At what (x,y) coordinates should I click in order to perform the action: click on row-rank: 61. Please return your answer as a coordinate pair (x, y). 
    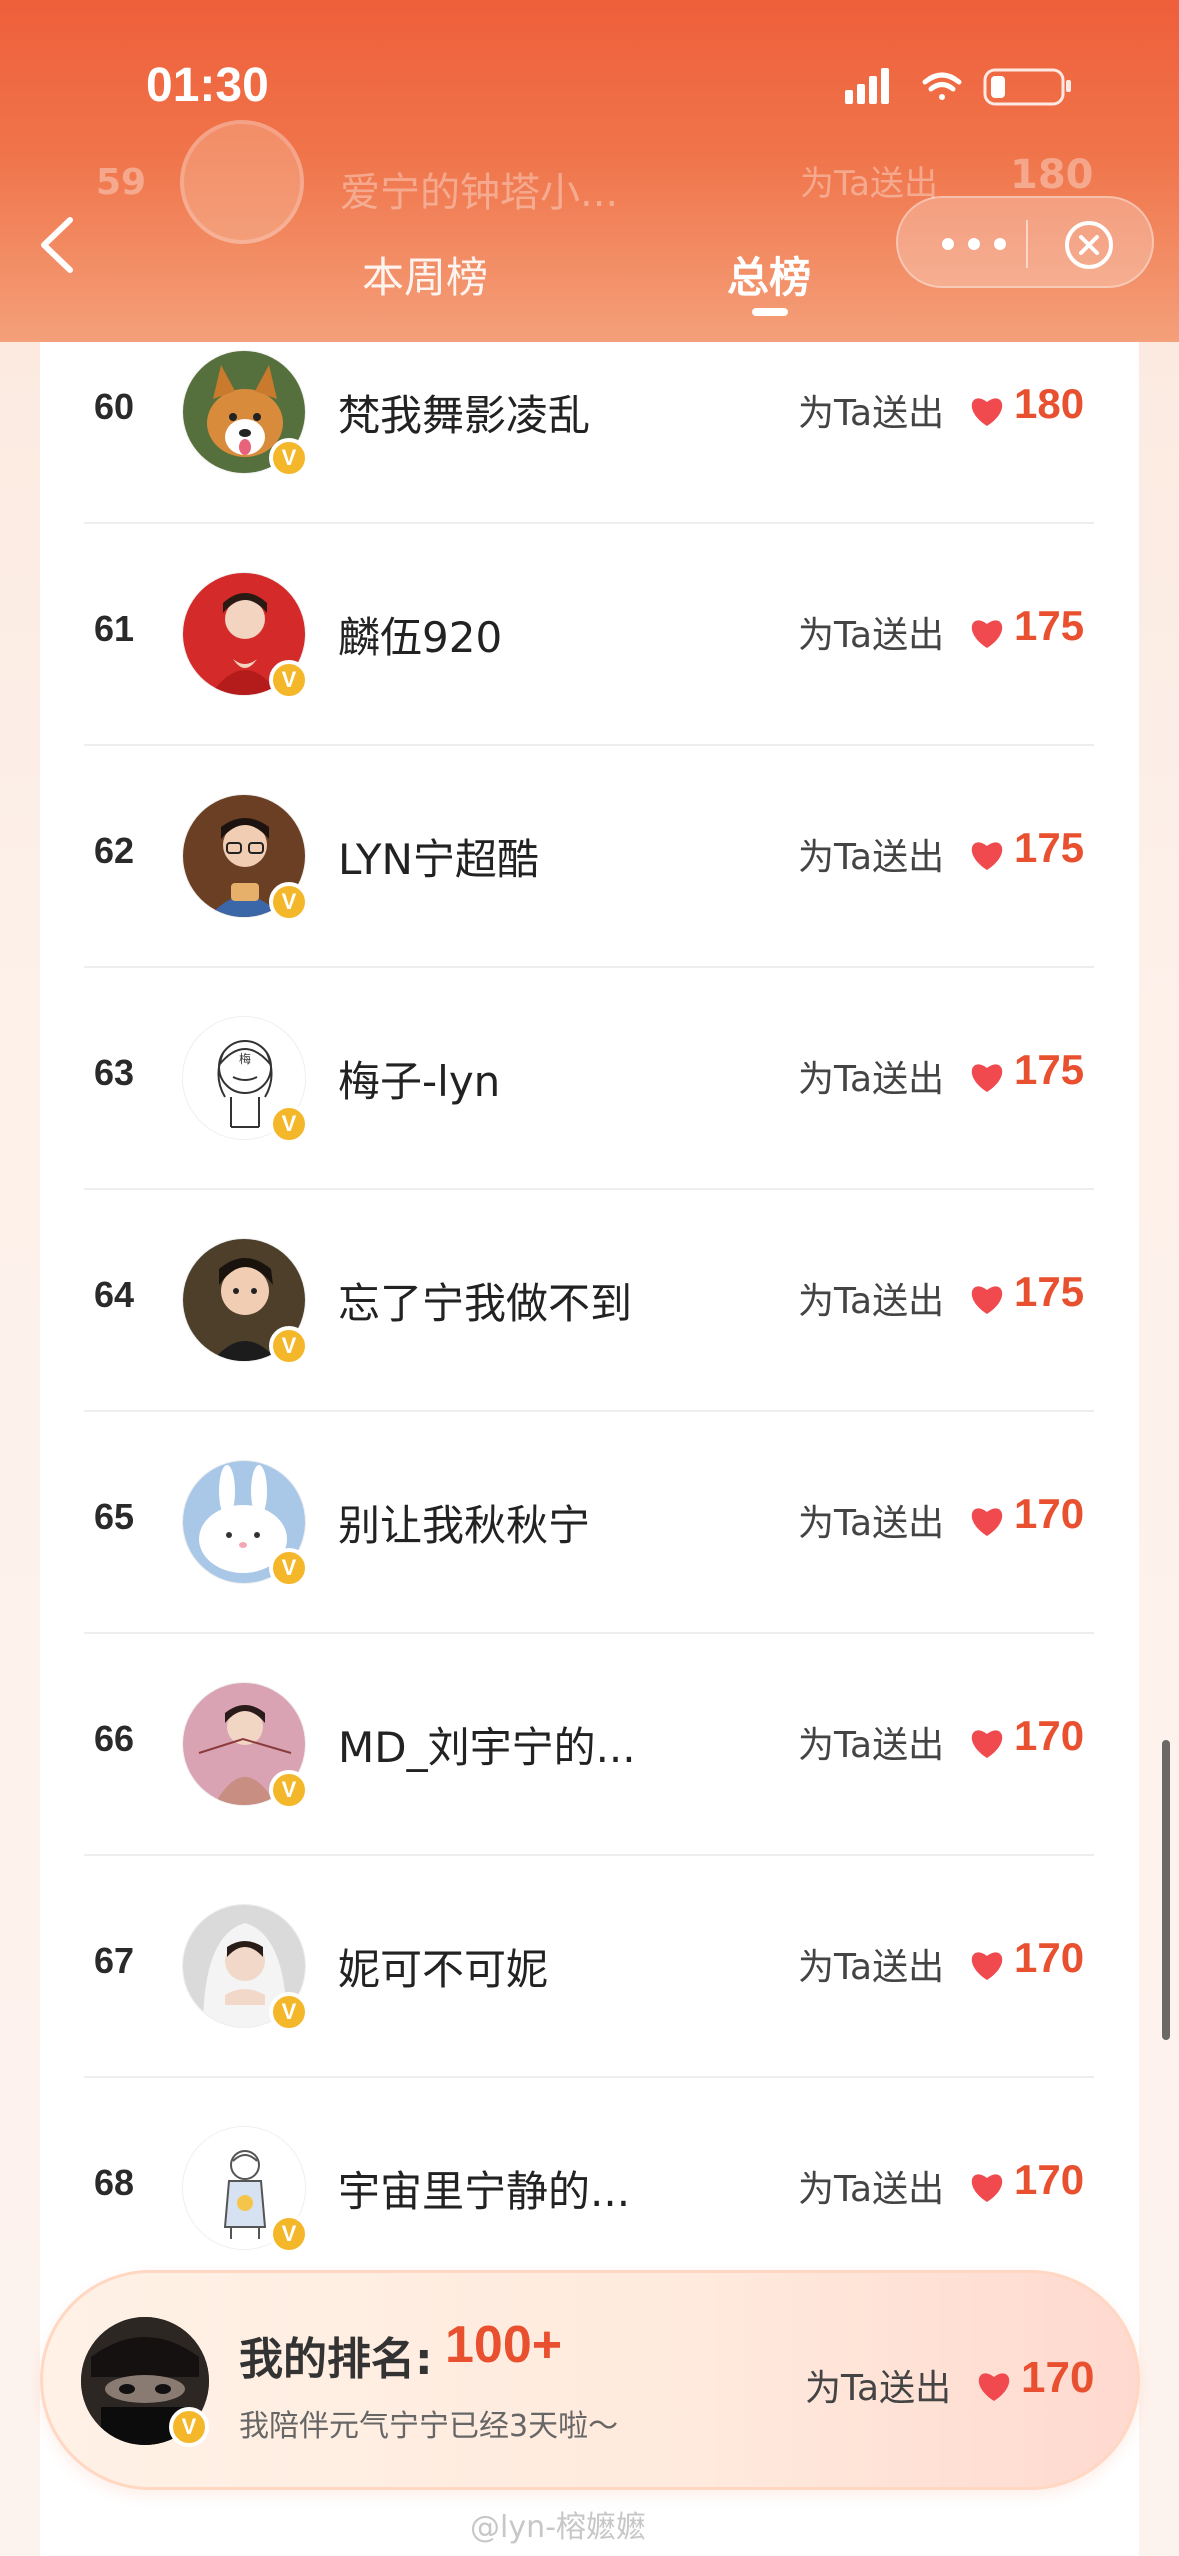
    Looking at the image, I should click on (114, 628).